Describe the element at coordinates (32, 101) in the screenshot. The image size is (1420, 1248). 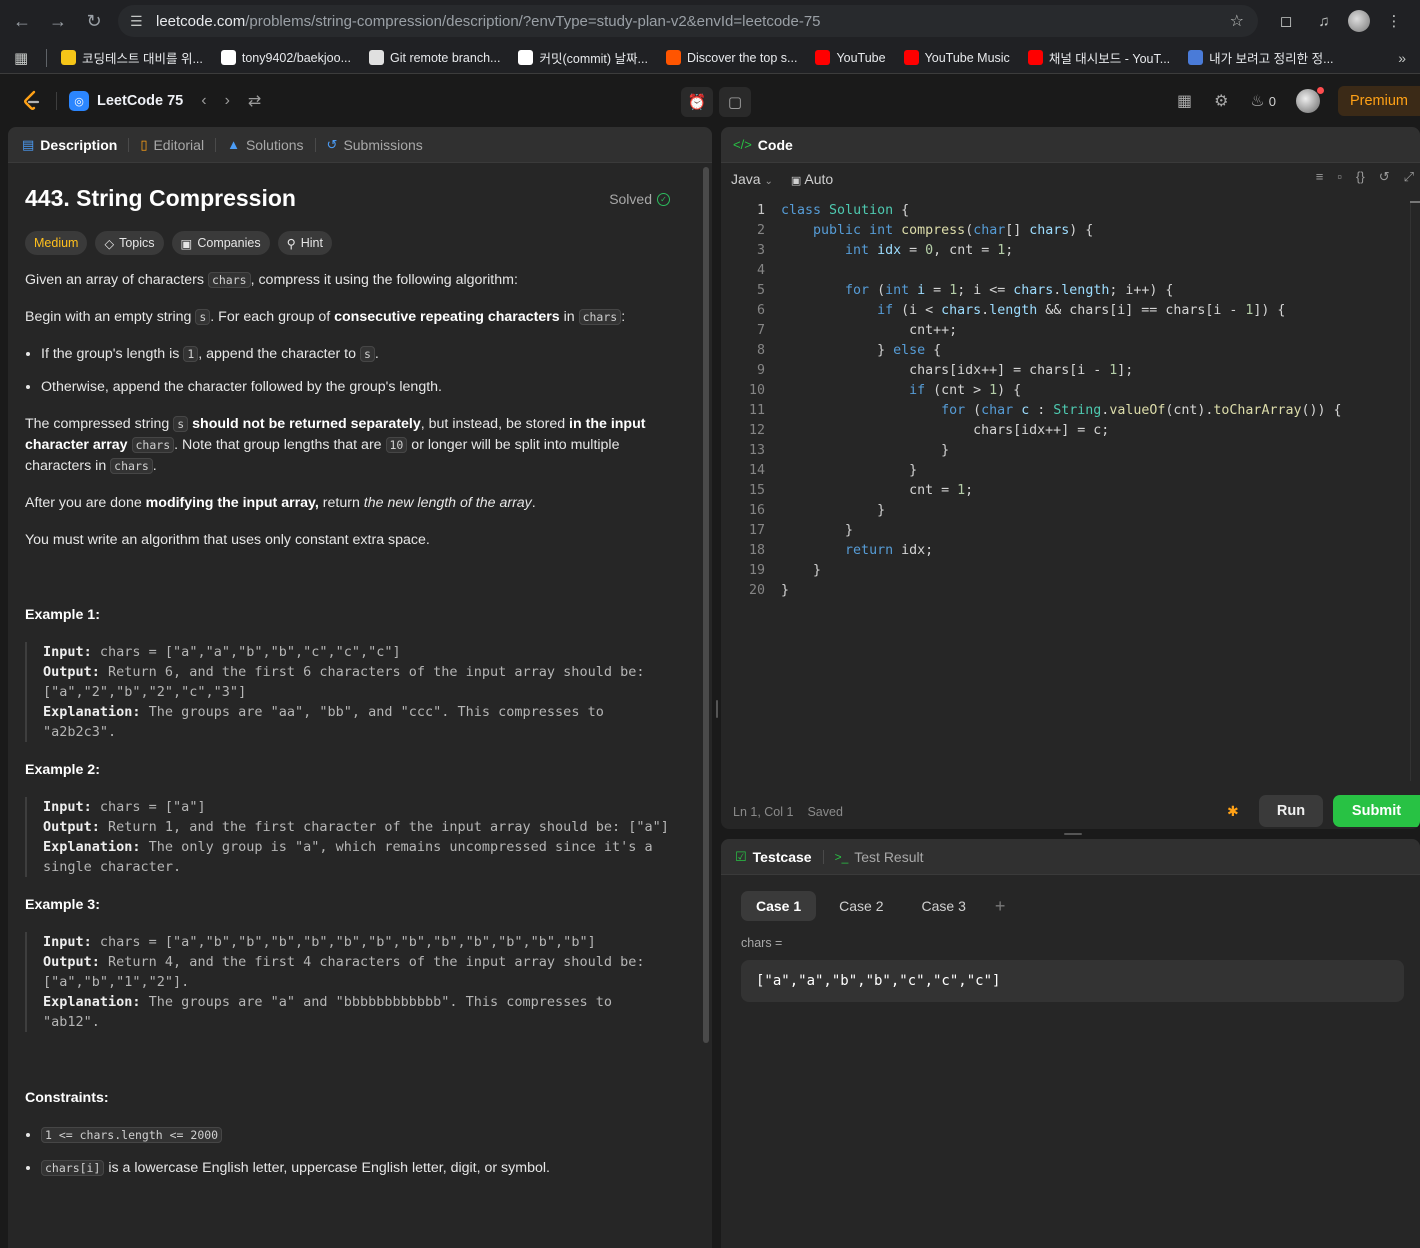
I see `leetcode-logo-icon` at that location.